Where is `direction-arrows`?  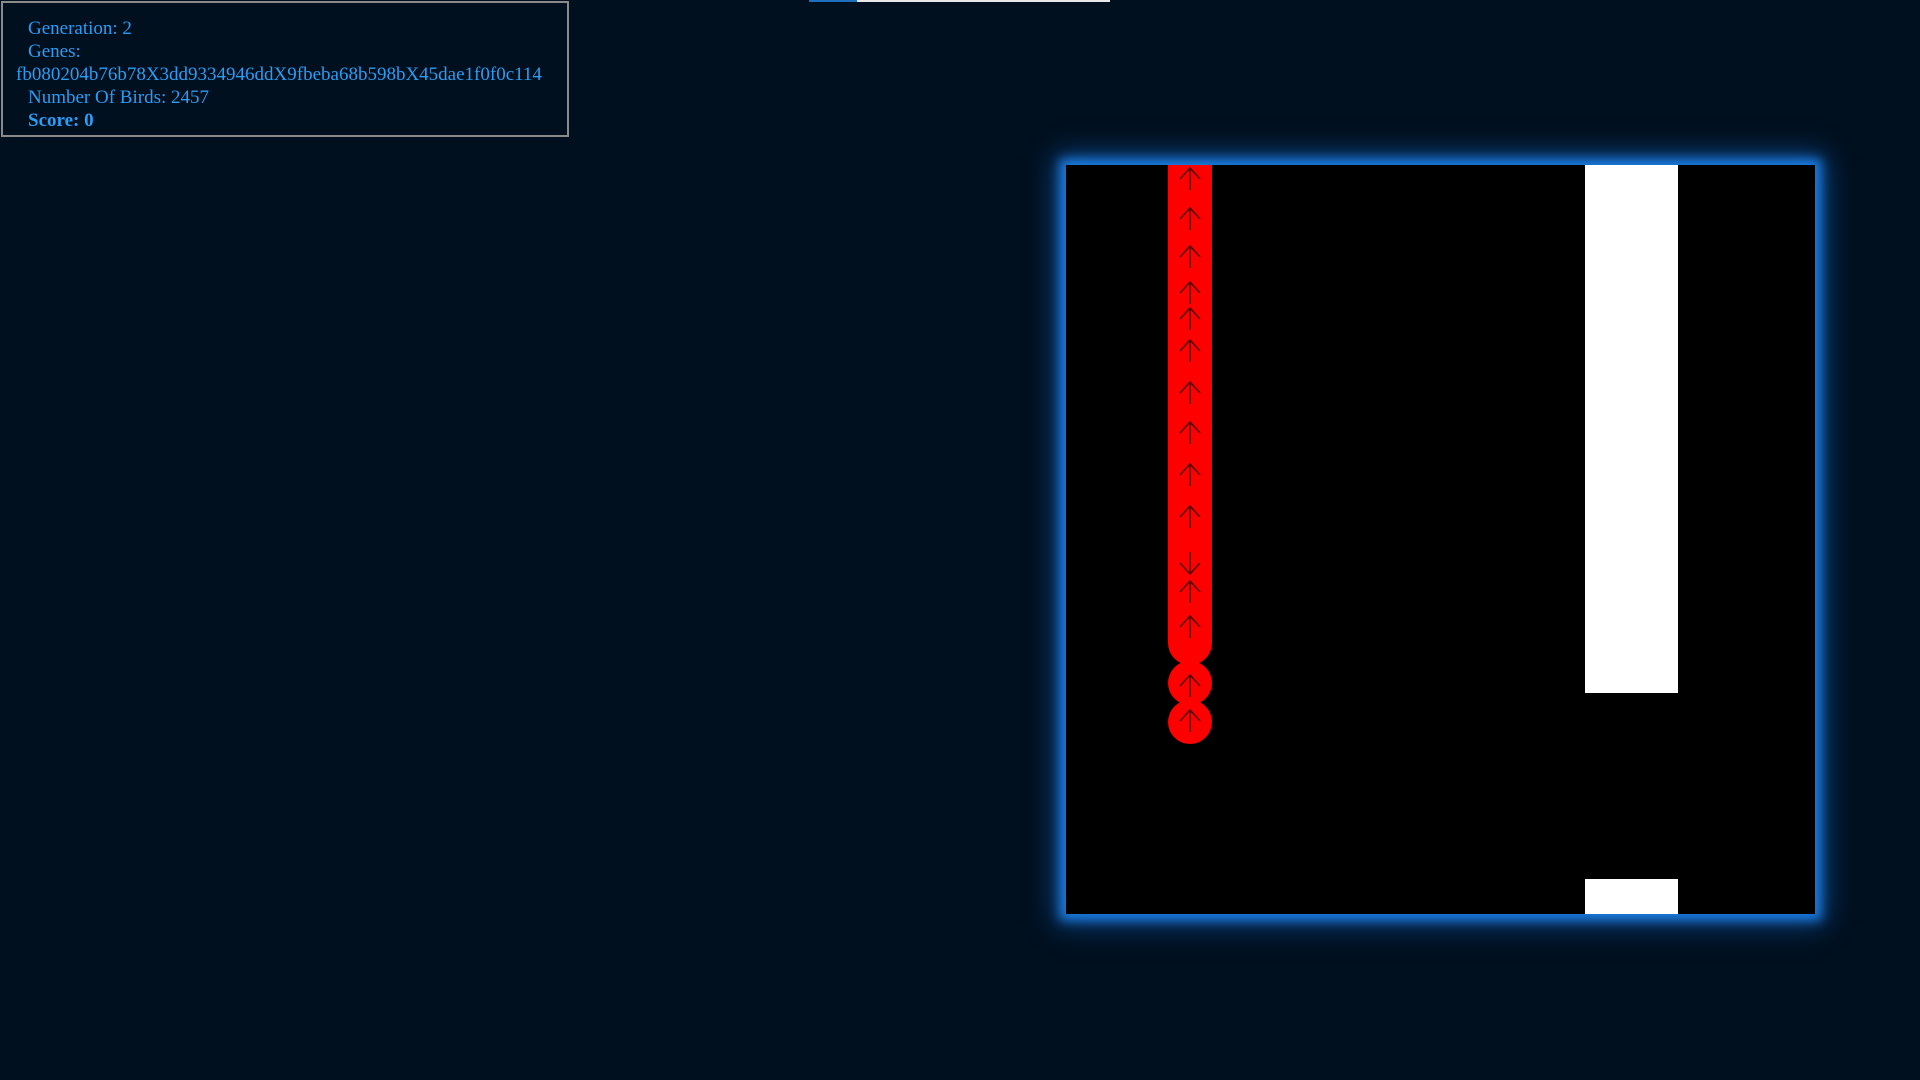 direction-arrows is located at coordinates (1190, 449).